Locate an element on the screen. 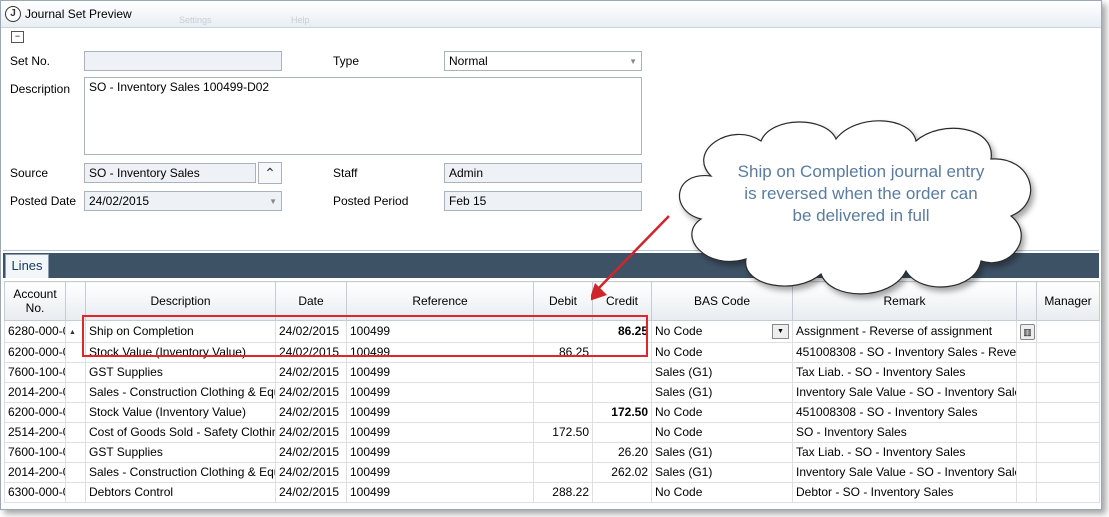  type-select: Normal ▼ is located at coordinates (543, 61).